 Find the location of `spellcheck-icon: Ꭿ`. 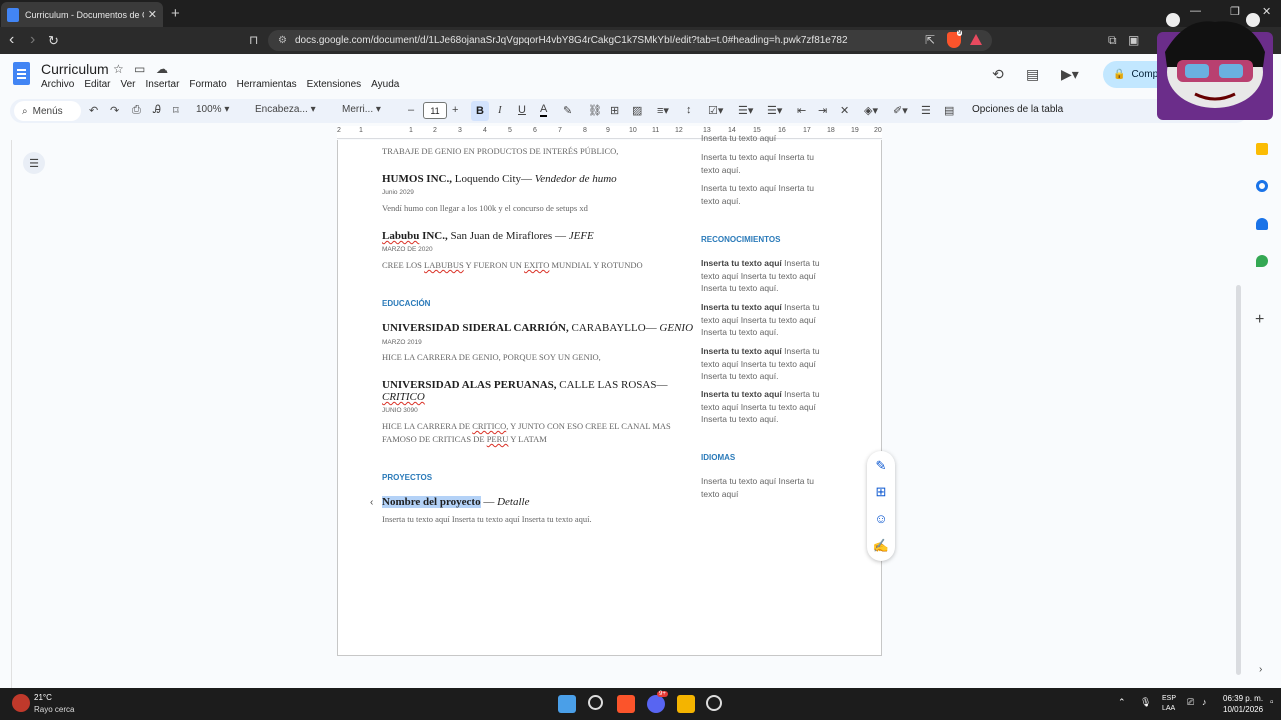

spellcheck-icon: Ꭿ is located at coordinates (157, 110).